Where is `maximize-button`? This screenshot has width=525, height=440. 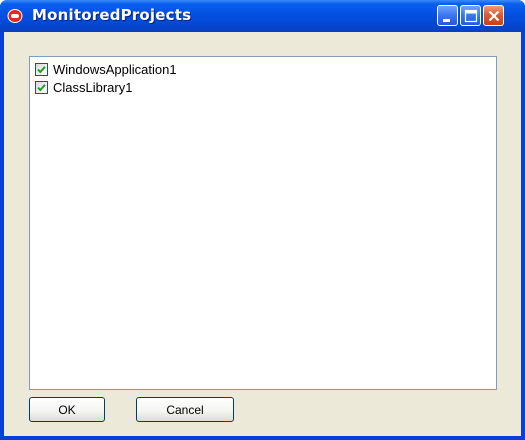 maximize-button is located at coordinates (470, 15).